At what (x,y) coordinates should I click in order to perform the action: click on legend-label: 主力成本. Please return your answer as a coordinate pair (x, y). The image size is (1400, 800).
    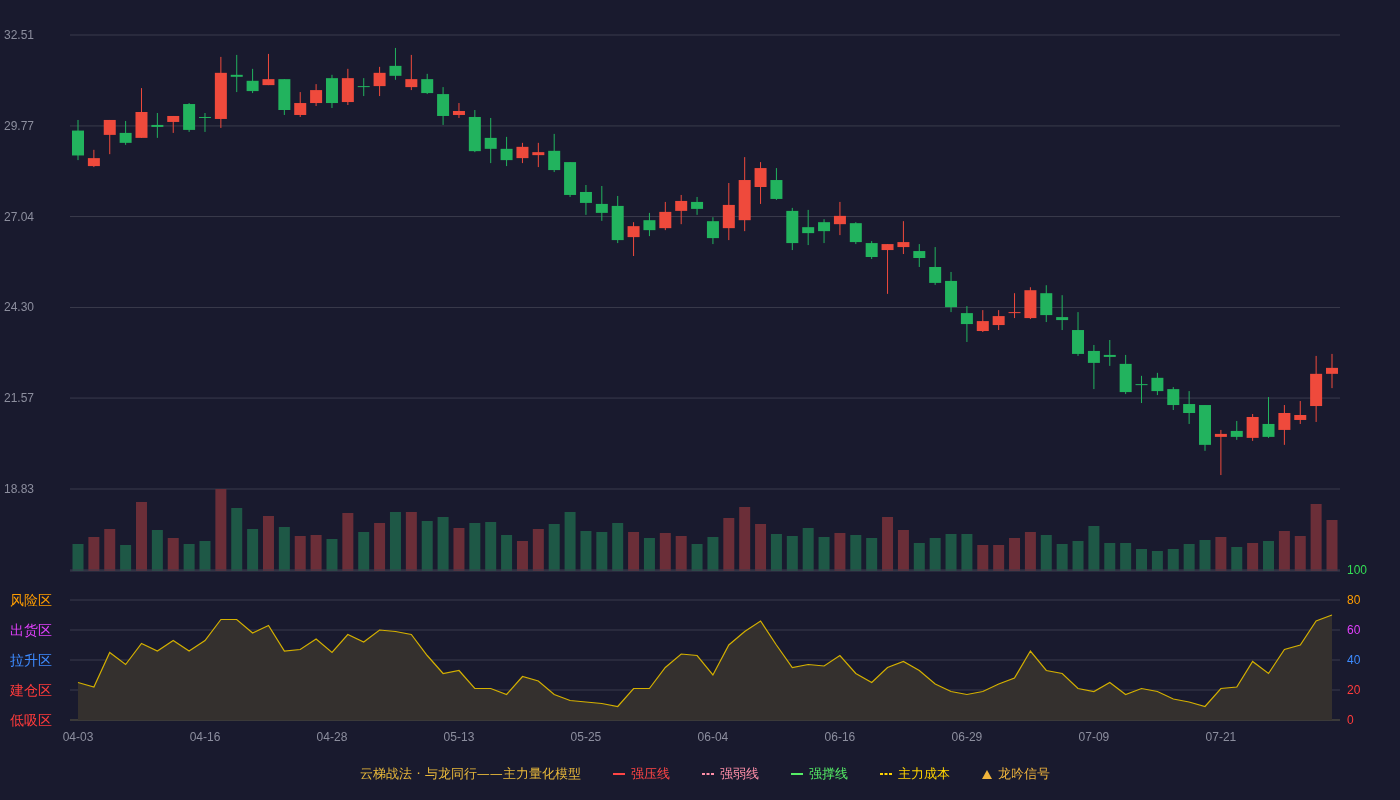
    Looking at the image, I should click on (923, 774).